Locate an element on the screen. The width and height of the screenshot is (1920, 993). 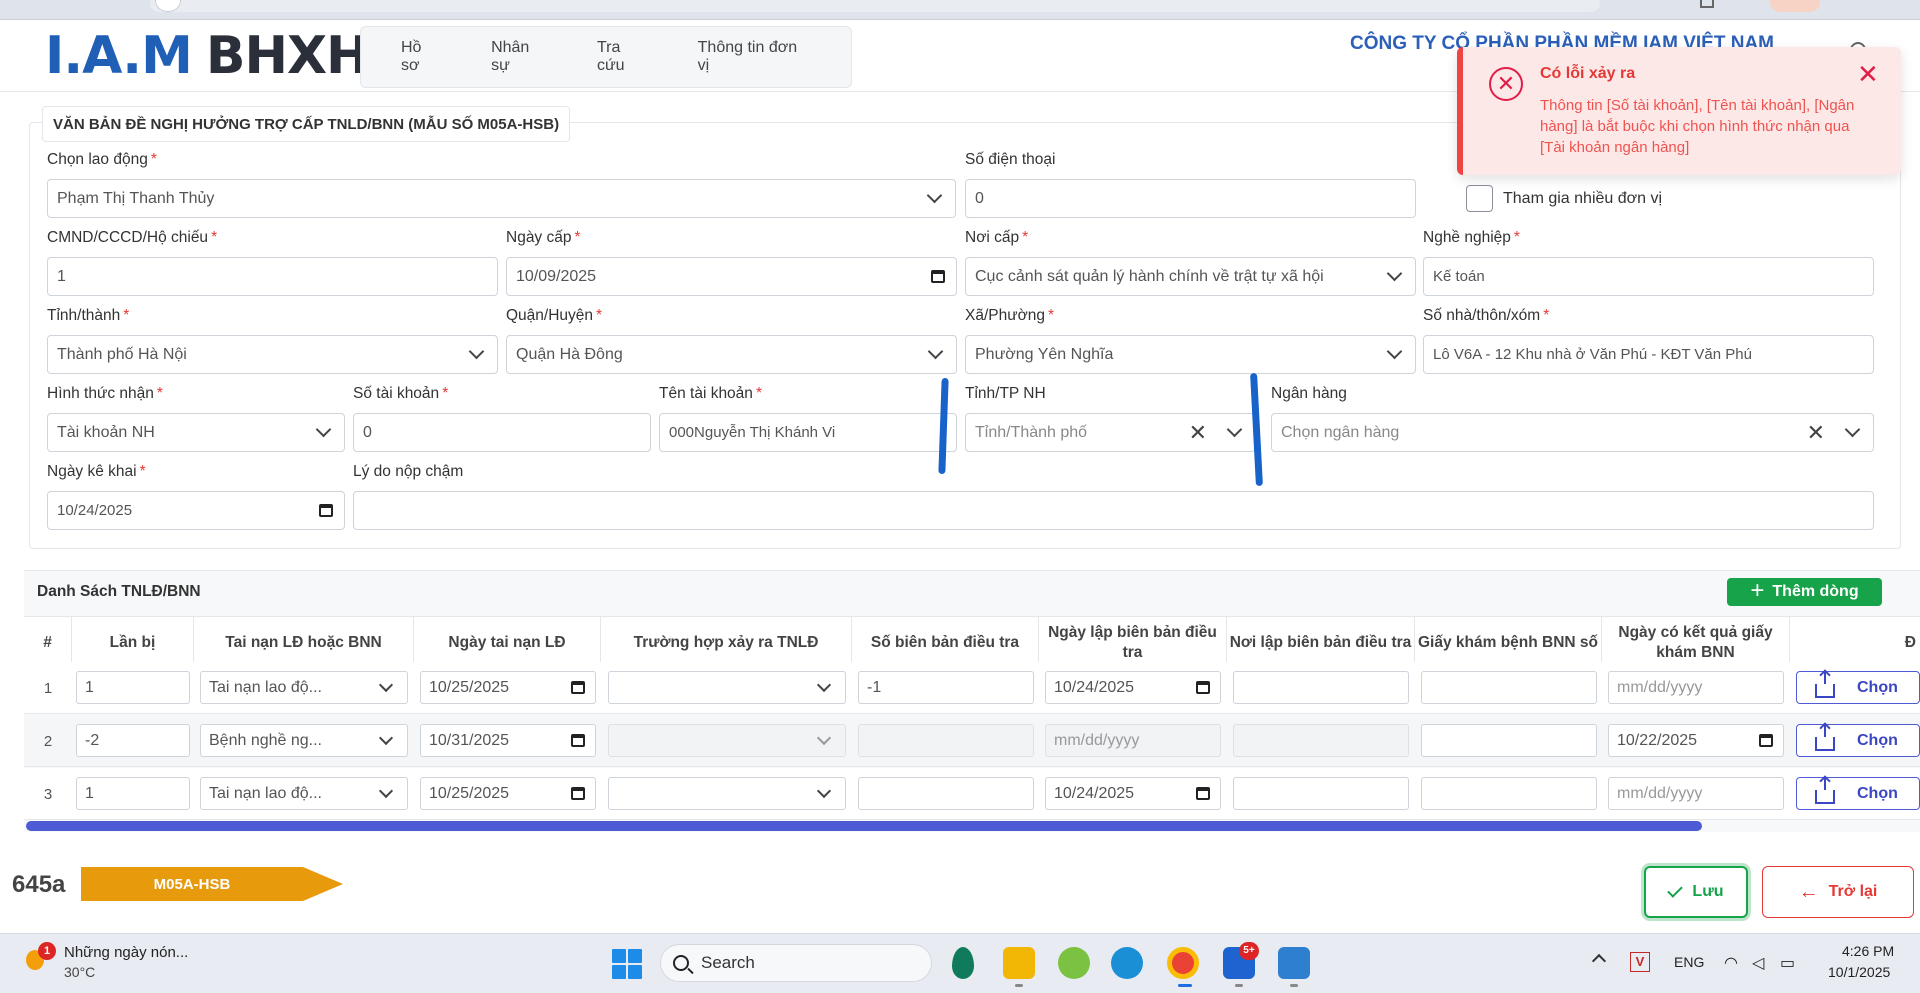
windows-start-icon is located at coordinates (627, 964).